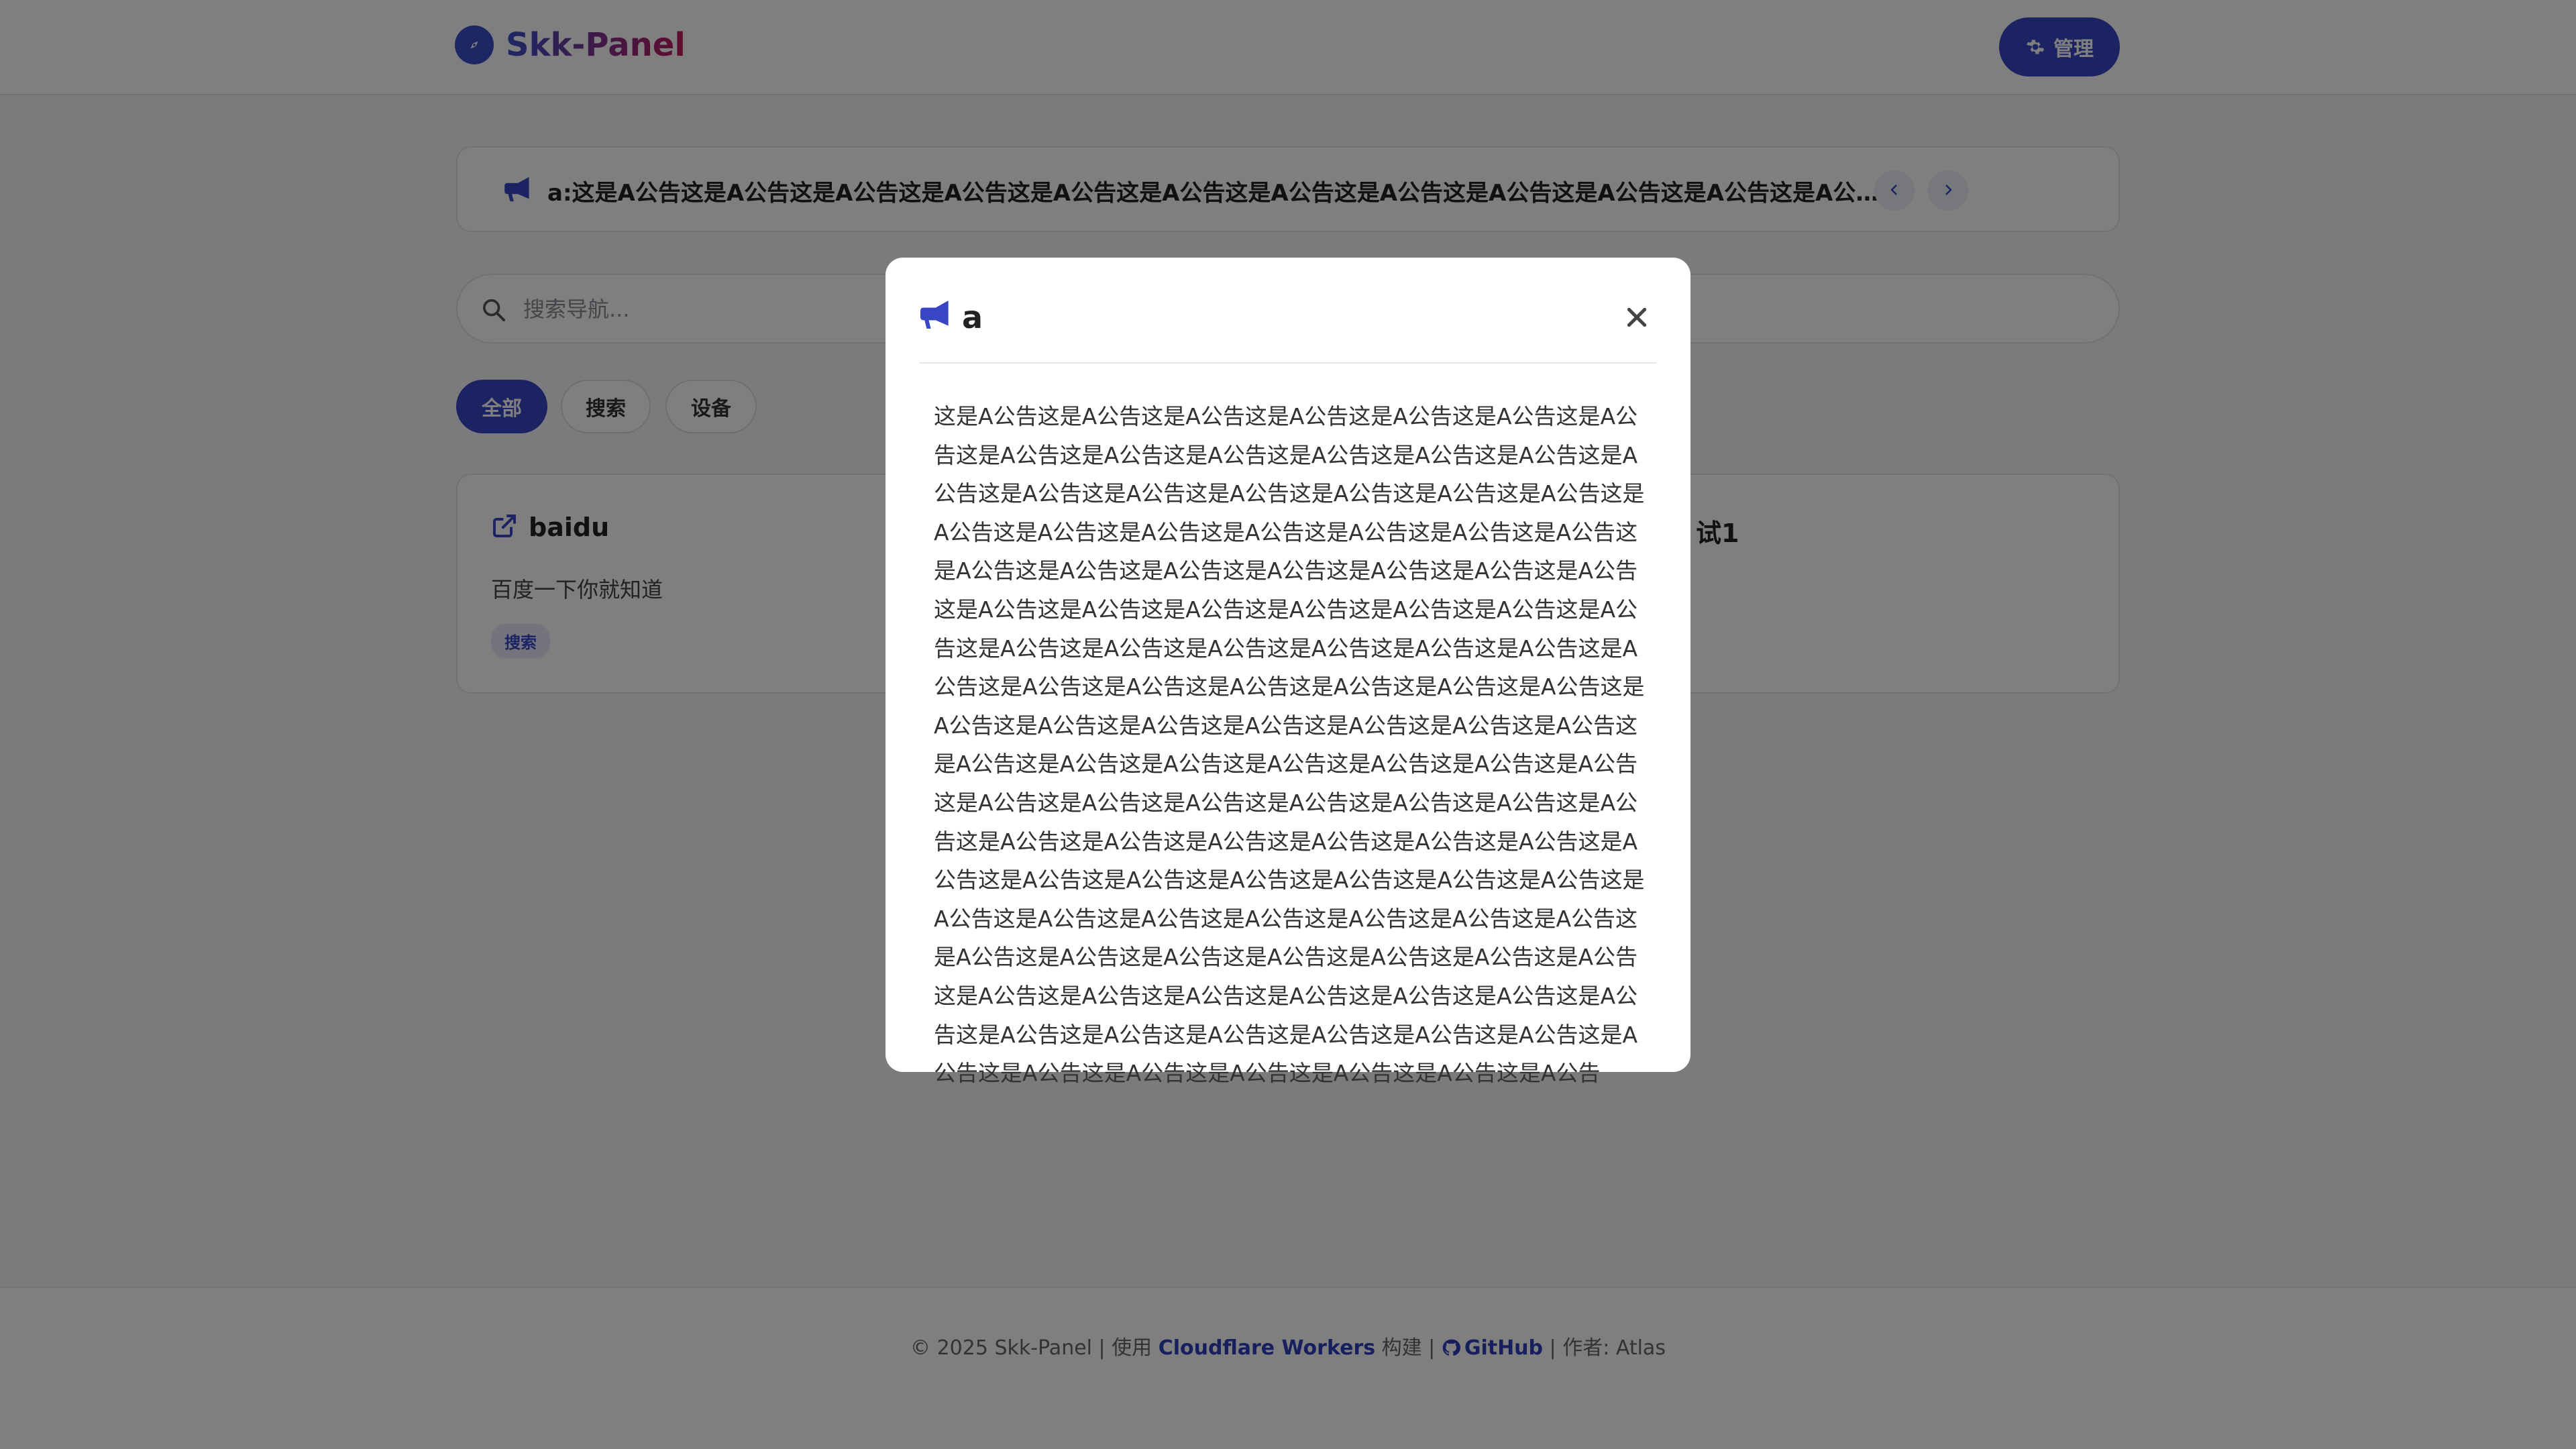 This screenshot has height=1449, width=2576. What do you see at coordinates (937, 316) in the screenshot?
I see `megaphone-icon` at bounding box center [937, 316].